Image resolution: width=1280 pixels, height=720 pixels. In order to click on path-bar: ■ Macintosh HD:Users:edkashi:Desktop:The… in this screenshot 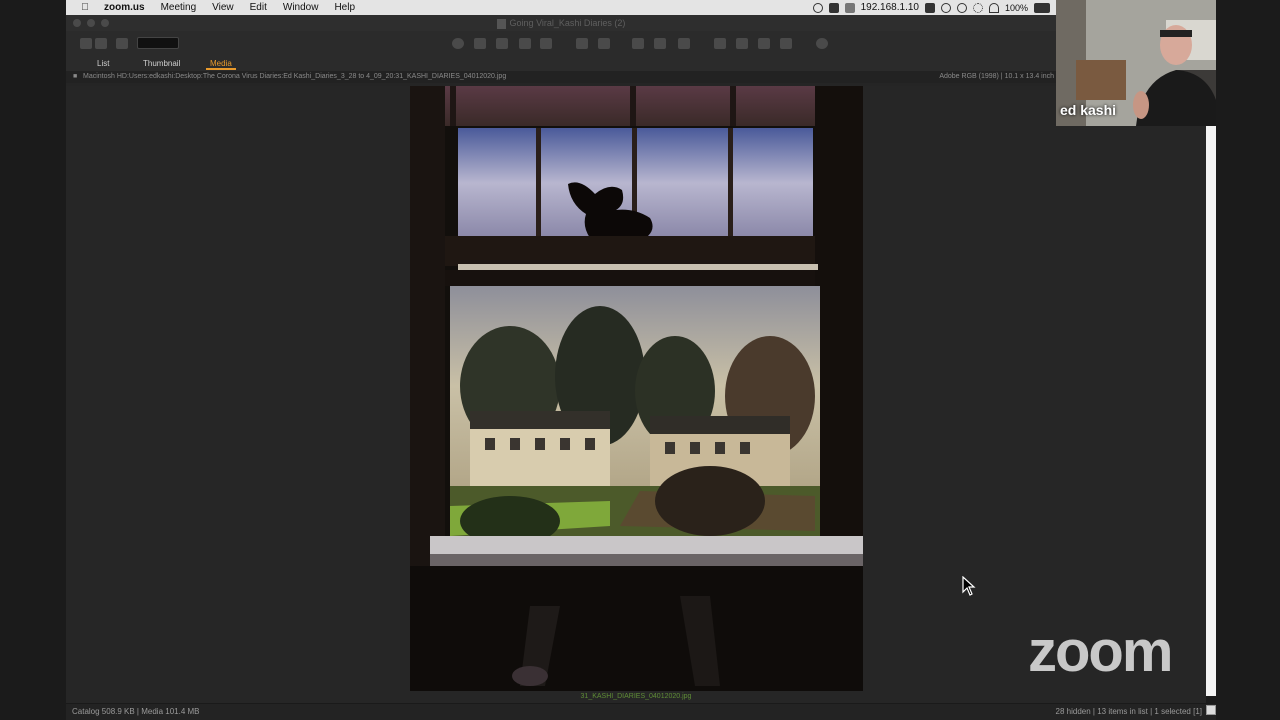, I will do `click(561, 77)`.